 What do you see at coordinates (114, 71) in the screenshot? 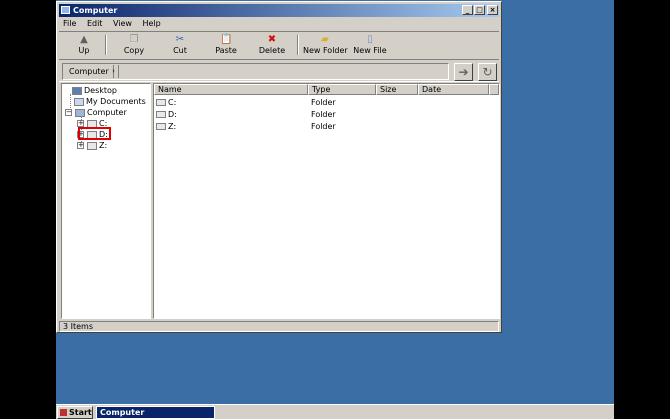
I see `breadcrumb-chevron-icon: ›` at bounding box center [114, 71].